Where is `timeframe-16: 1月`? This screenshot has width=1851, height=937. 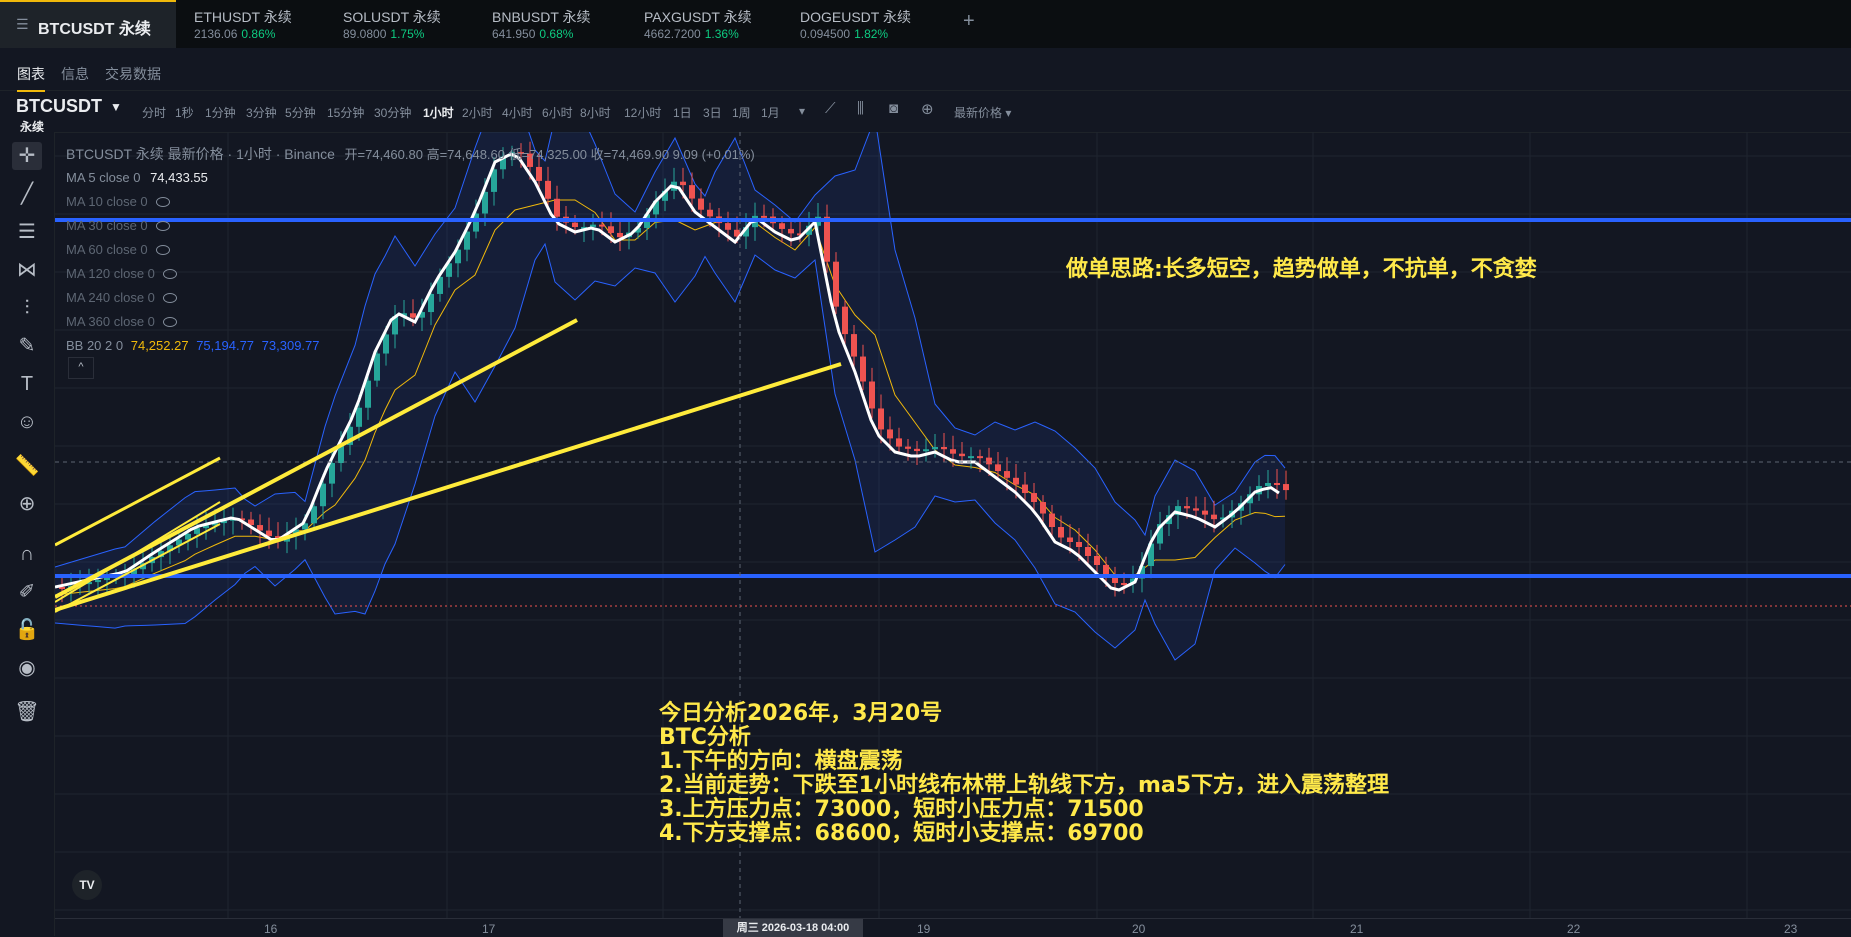 timeframe-16: 1月 is located at coordinates (770, 112).